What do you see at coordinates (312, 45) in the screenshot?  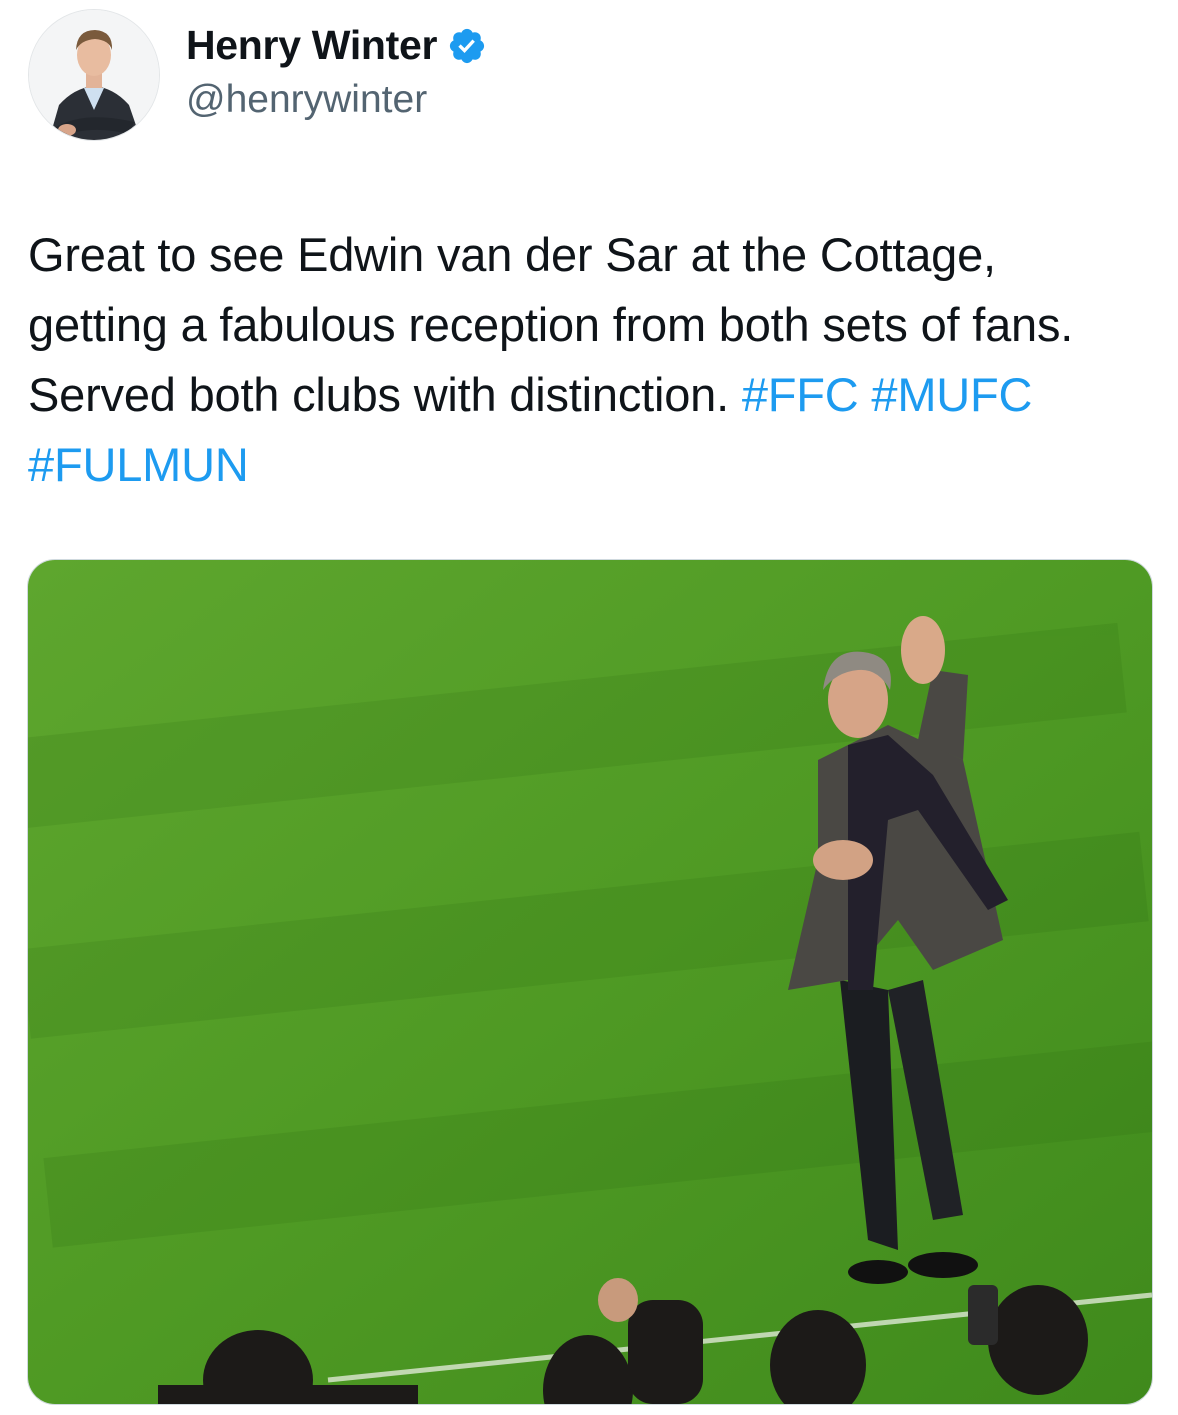 I see `author-display-name: Henry Winter` at bounding box center [312, 45].